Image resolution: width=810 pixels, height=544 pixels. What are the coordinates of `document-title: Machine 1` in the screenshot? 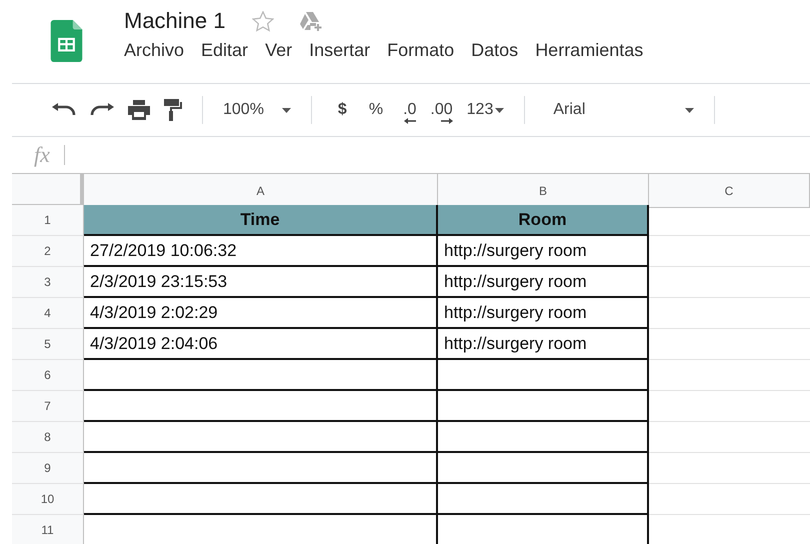 It's located at (175, 21).